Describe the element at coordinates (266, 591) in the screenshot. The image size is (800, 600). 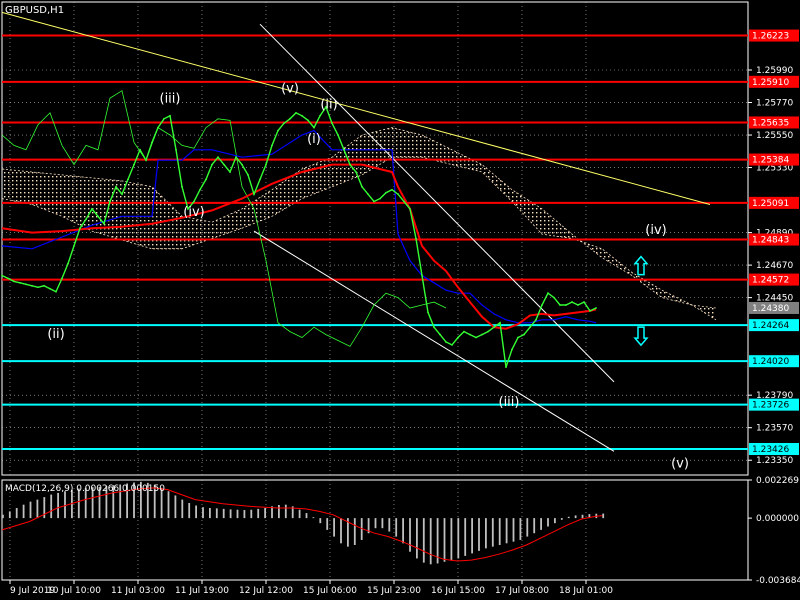
I see `time-tick-label: 12 Jul 12:00` at that location.